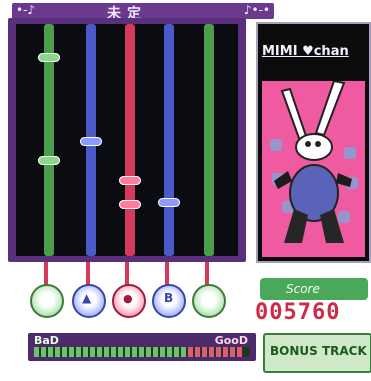  What do you see at coordinates (169, 298) in the screenshot?
I see `b-icon: B` at bounding box center [169, 298].